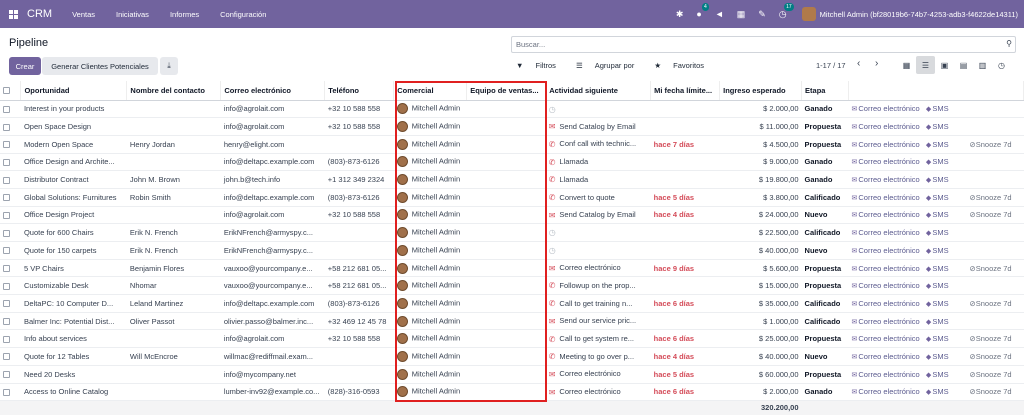 This screenshot has width=1024, height=415. I want to click on next-activity-cell: ✉ Correo electrónico, so click(598, 392).